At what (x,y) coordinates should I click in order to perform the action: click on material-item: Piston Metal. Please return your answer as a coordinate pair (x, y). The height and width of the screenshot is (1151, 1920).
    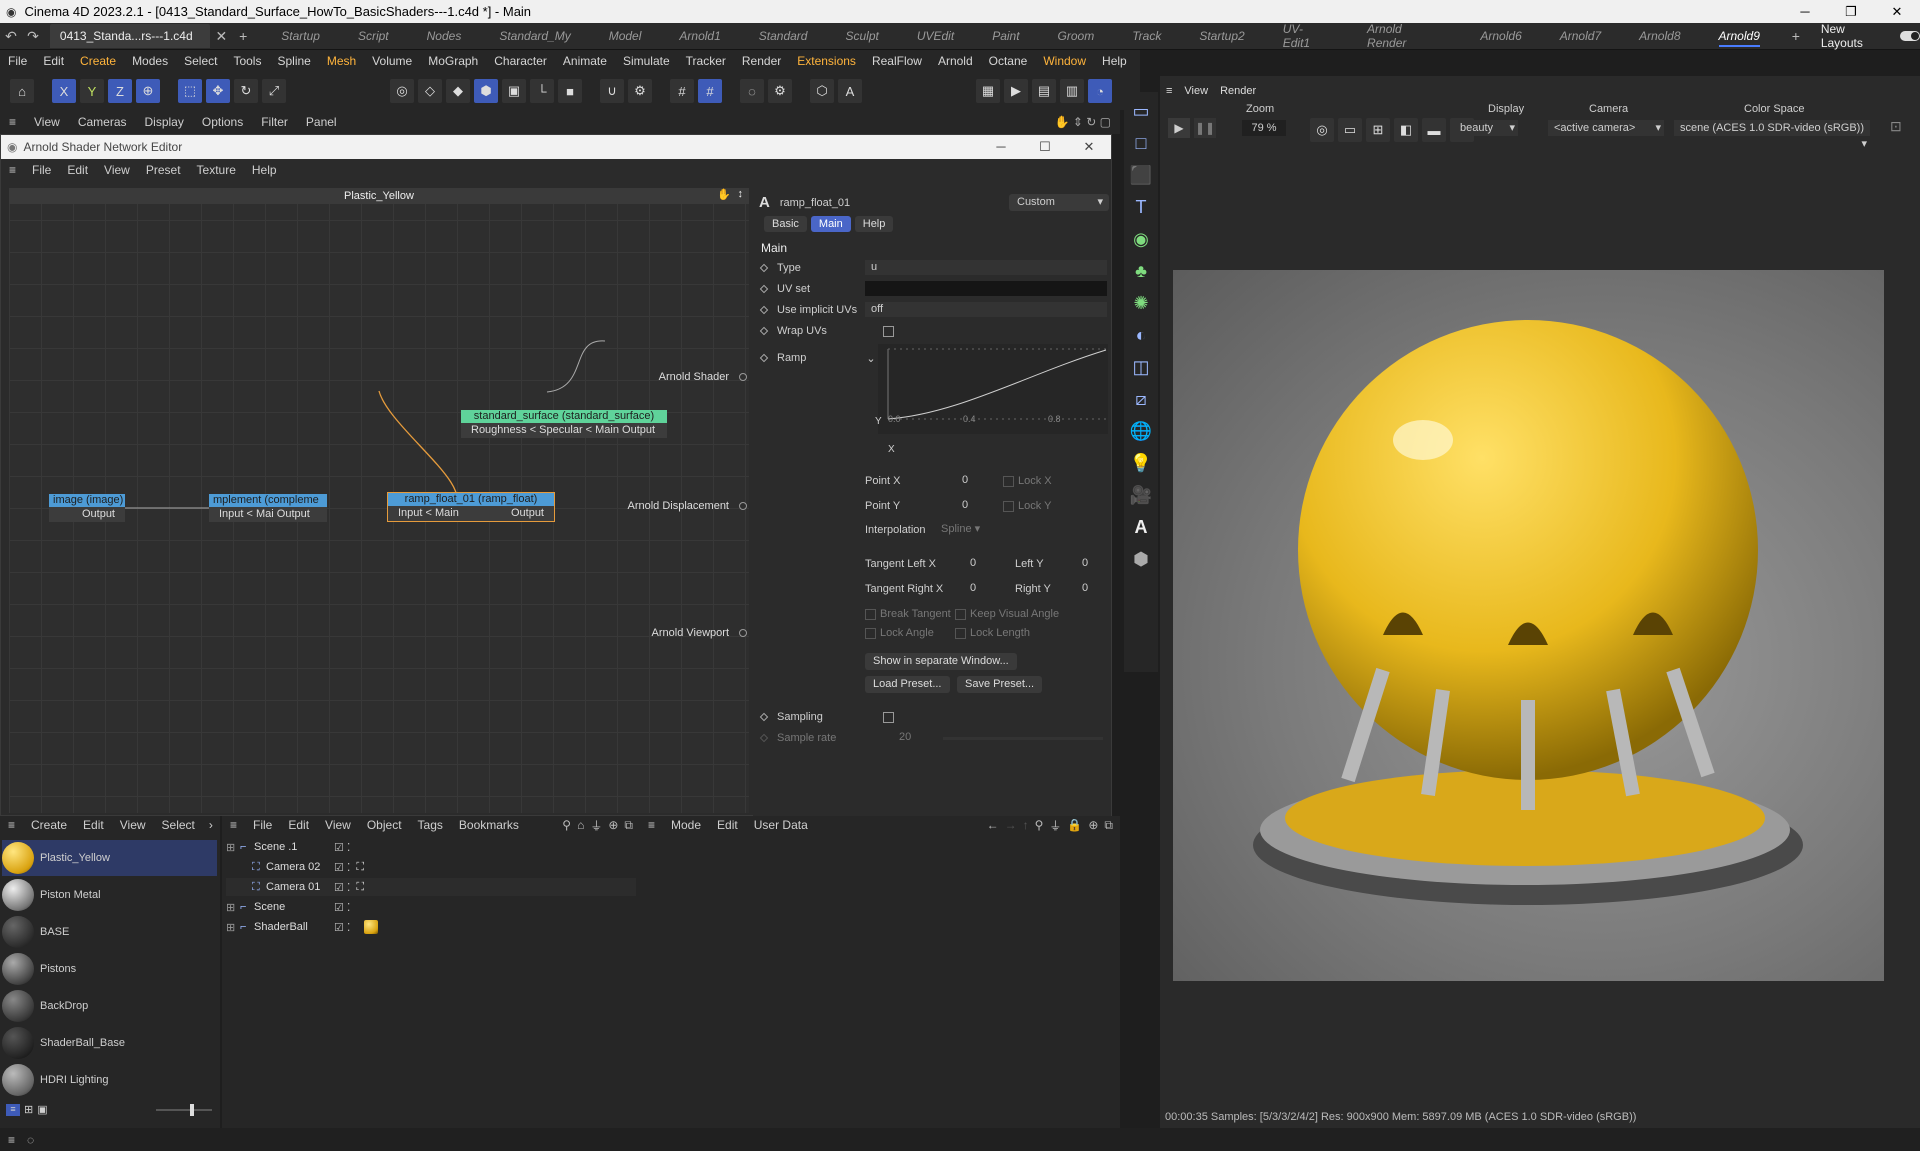
    Looking at the image, I should click on (109, 895).